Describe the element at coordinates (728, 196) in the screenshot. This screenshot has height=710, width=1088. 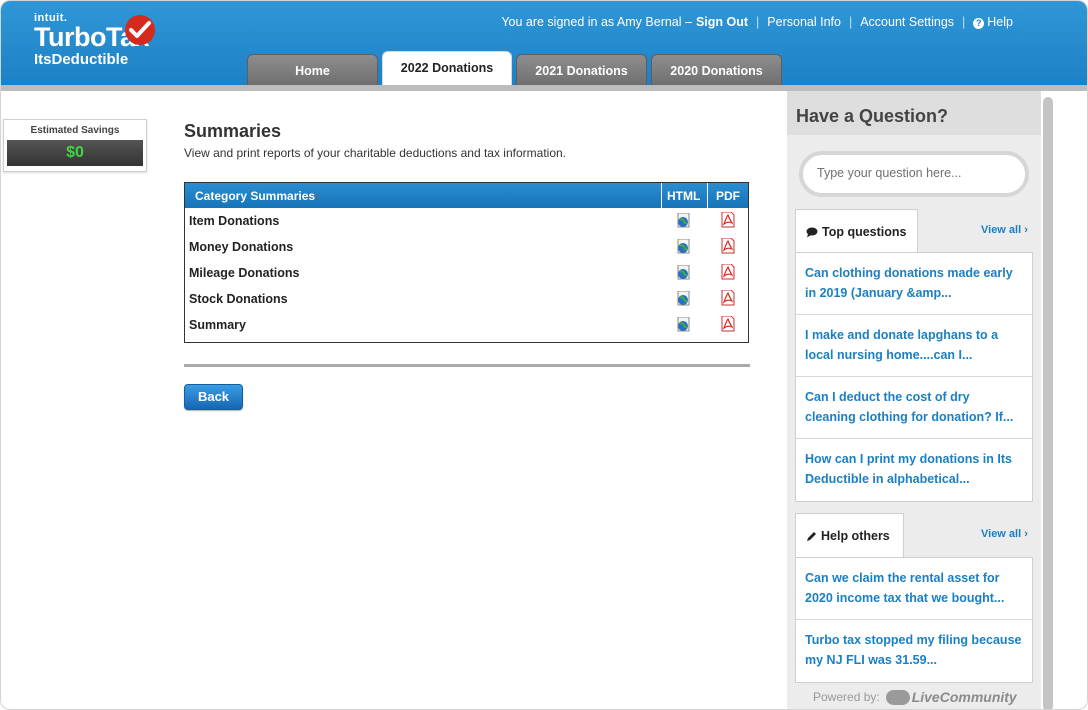
I see `column-pdf-header: PDF` at that location.